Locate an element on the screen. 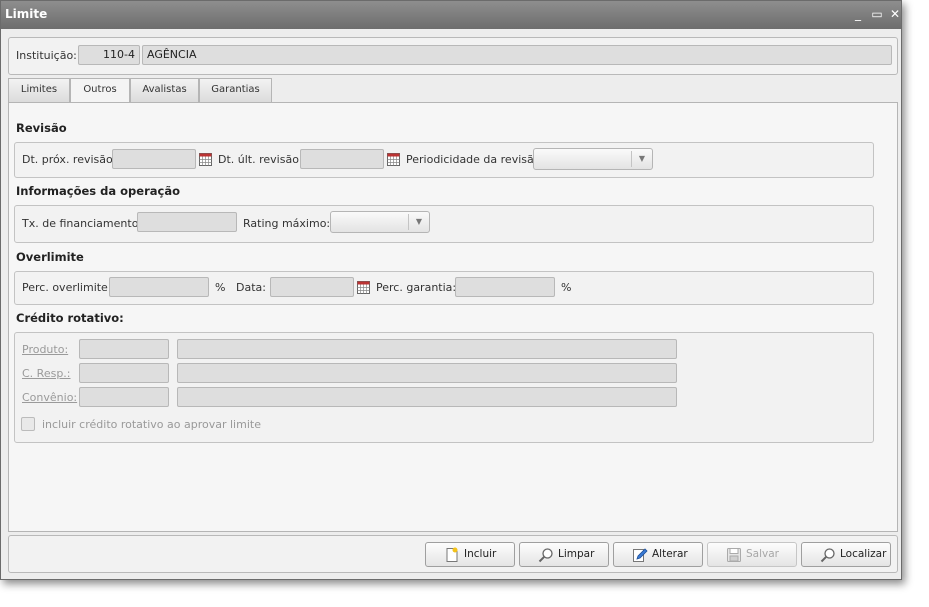  minimize-button: _ is located at coordinates (858, 14).